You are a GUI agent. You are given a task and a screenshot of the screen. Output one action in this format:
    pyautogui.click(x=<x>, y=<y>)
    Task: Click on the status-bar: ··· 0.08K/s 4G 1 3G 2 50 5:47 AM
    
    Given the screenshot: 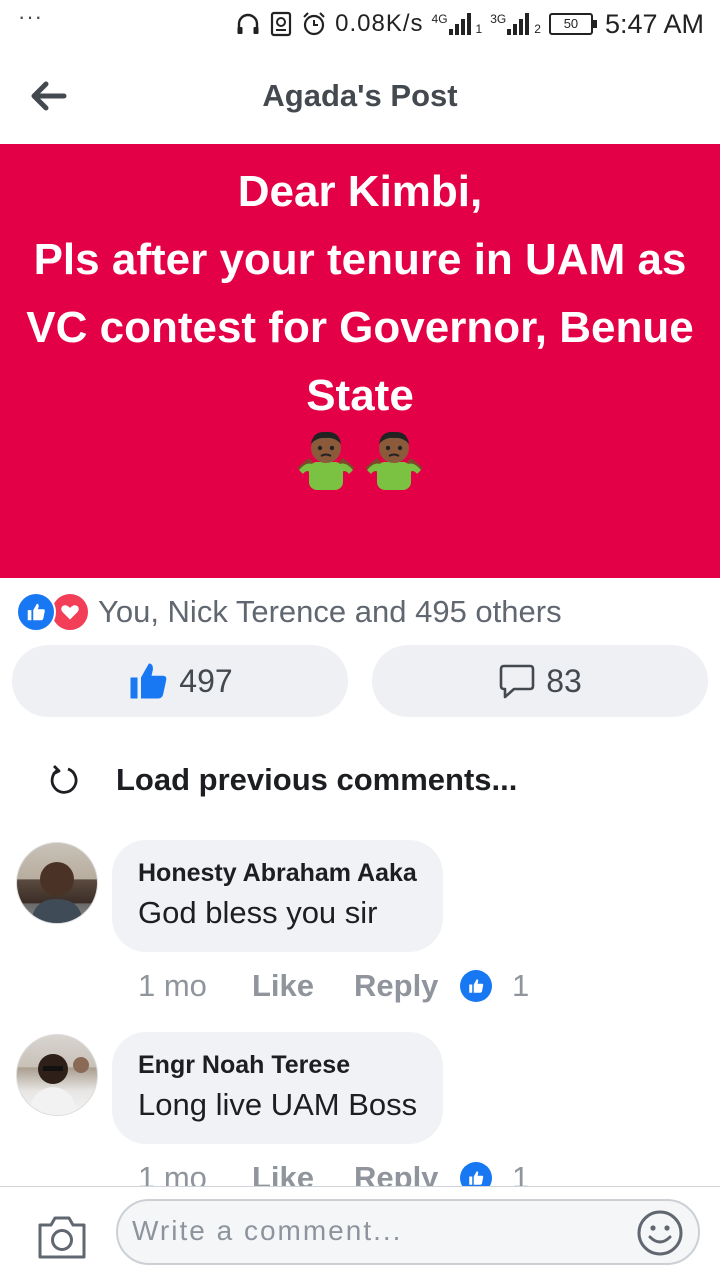 What is the action you would take?
    pyautogui.click(x=360, y=24)
    